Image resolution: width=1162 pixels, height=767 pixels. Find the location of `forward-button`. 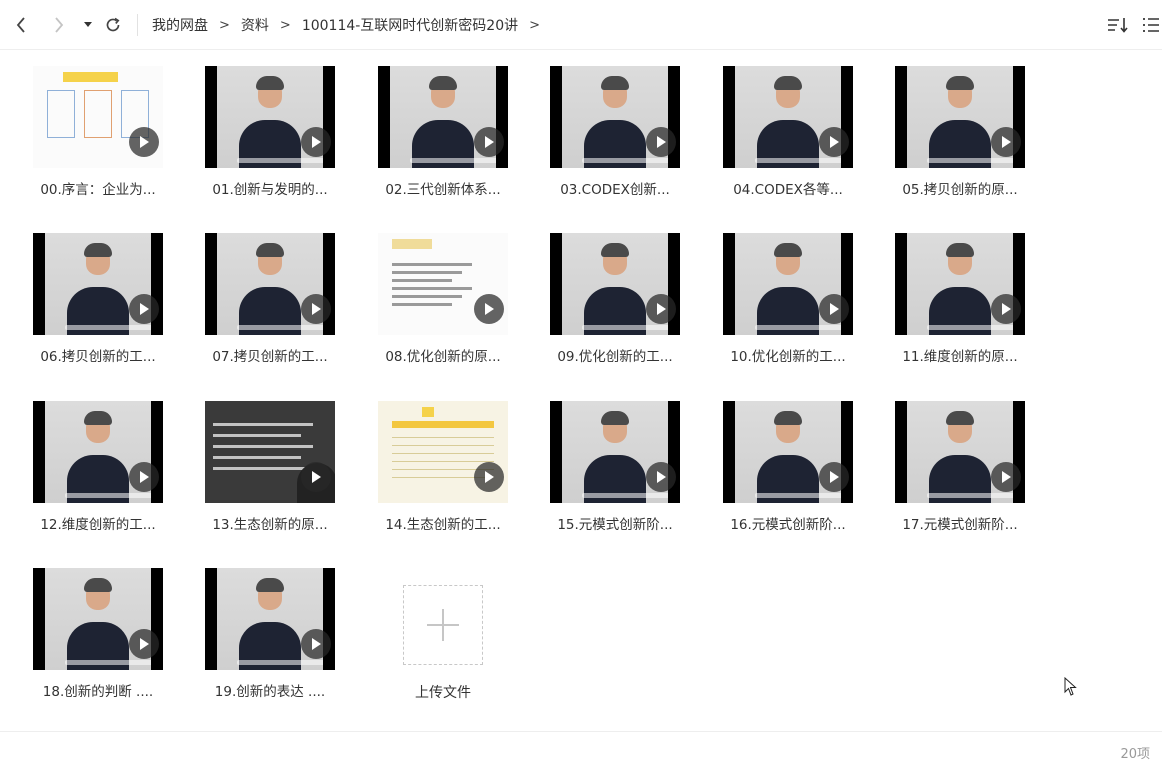

forward-button is located at coordinates (59, 25).